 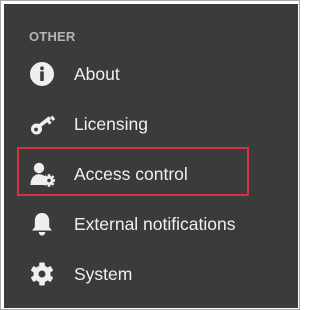 I want to click on sidebar-item-access-control: Access control, so click(x=151, y=174).